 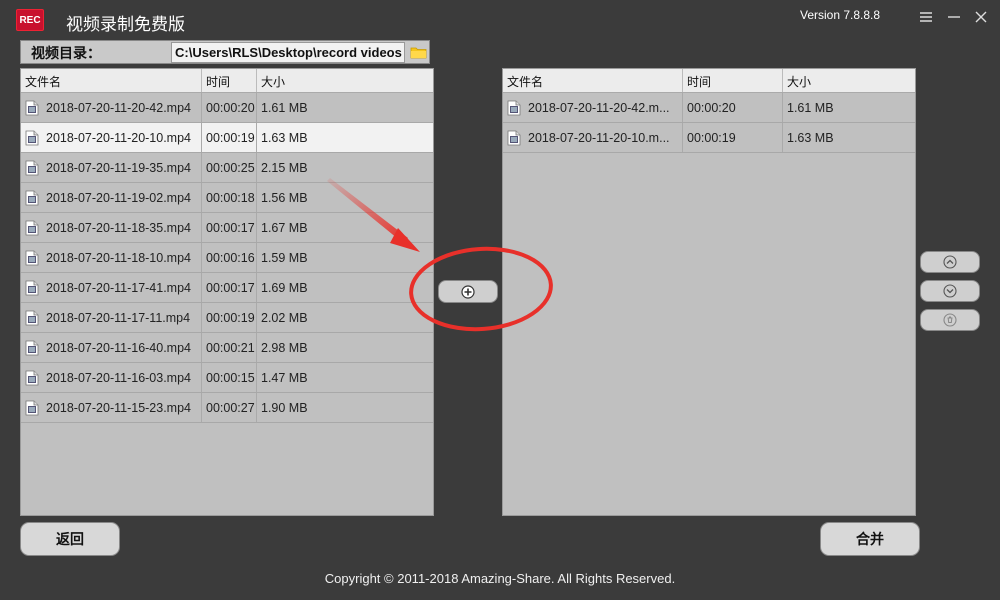 I want to click on add-to-merge-button, so click(x=468, y=291).